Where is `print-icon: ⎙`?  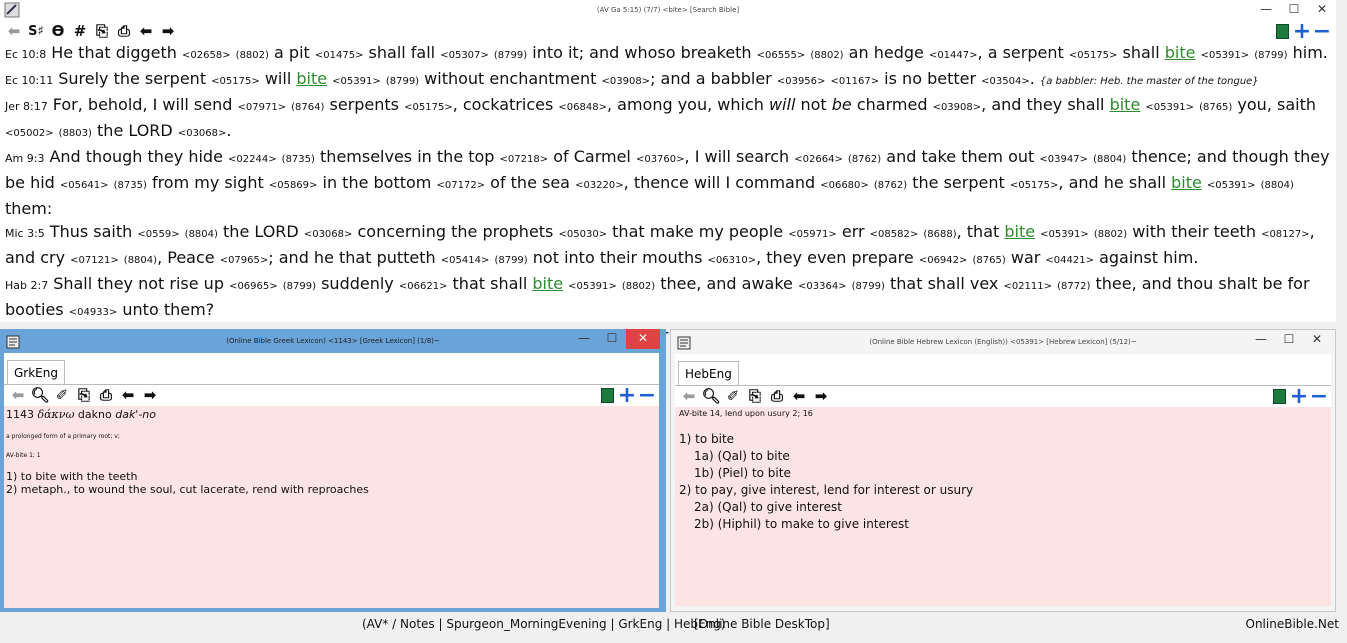
print-icon: ⎙ is located at coordinates (124, 31).